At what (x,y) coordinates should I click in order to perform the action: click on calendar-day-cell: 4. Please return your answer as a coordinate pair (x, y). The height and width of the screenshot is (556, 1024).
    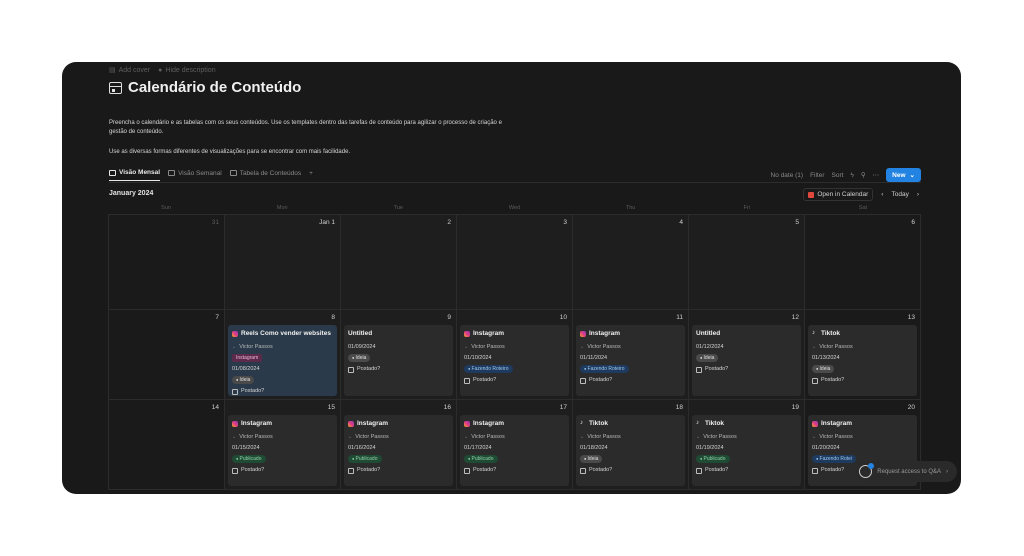
    Looking at the image, I should click on (631, 262).